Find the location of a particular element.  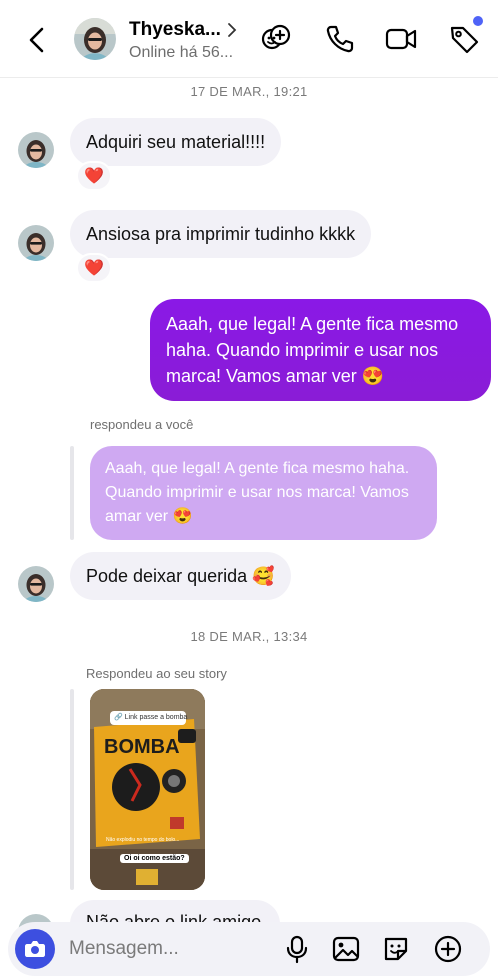

gallery-icon is located at coordinates (346, 949).